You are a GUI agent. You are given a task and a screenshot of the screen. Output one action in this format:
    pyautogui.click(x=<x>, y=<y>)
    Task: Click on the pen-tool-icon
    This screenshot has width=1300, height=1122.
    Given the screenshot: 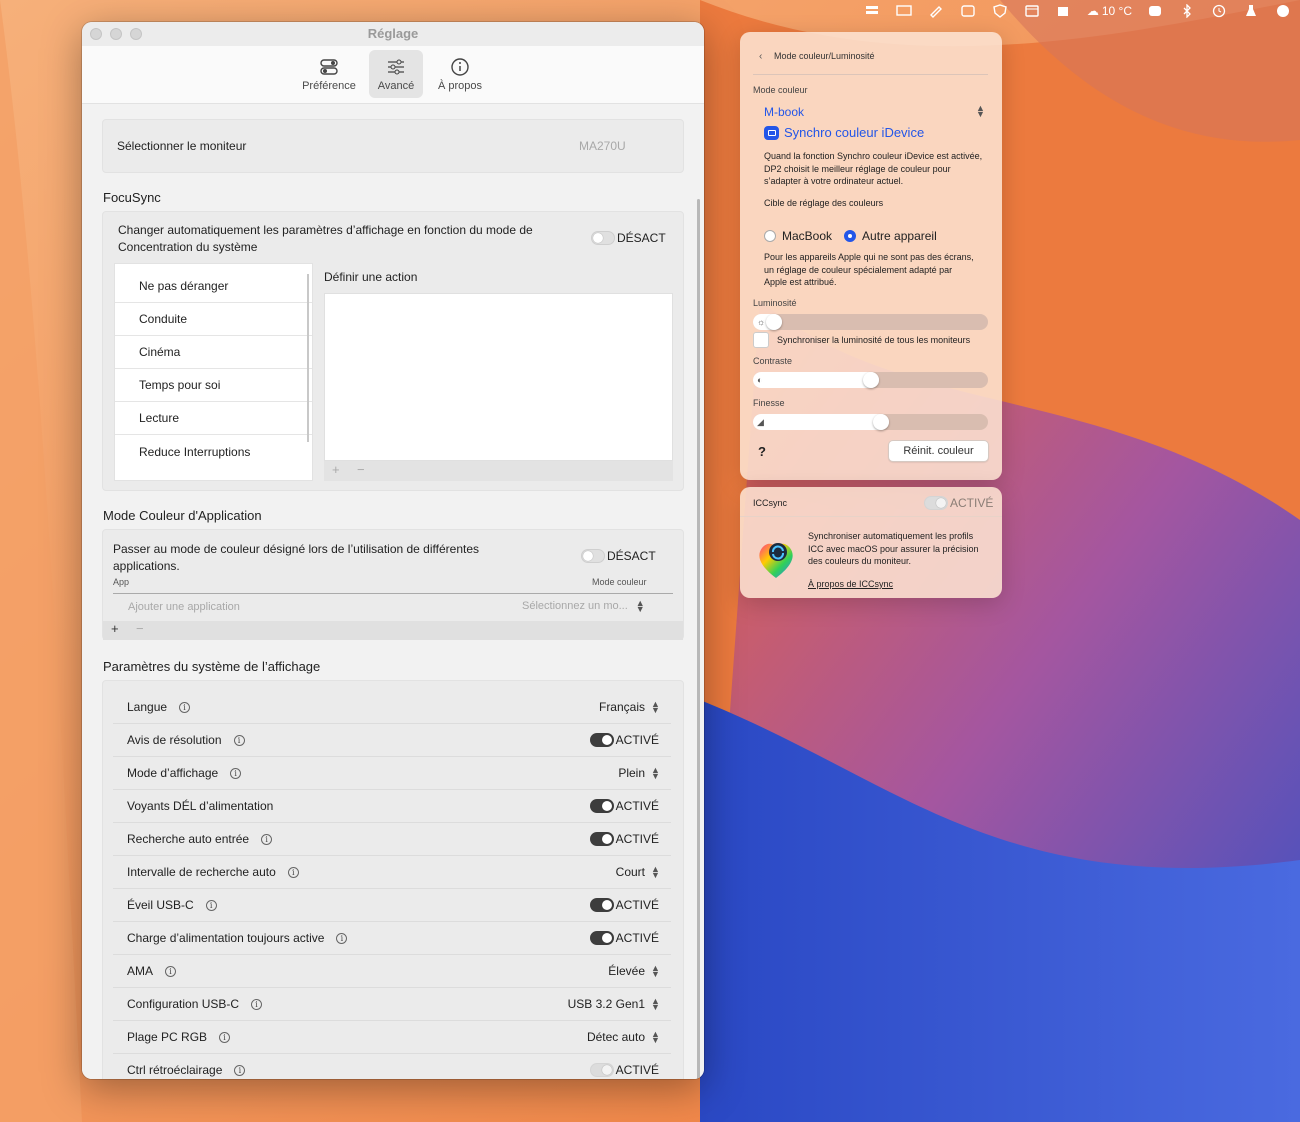 What is the action you would take?
    pyautogui.click(x=936, y=11)
    